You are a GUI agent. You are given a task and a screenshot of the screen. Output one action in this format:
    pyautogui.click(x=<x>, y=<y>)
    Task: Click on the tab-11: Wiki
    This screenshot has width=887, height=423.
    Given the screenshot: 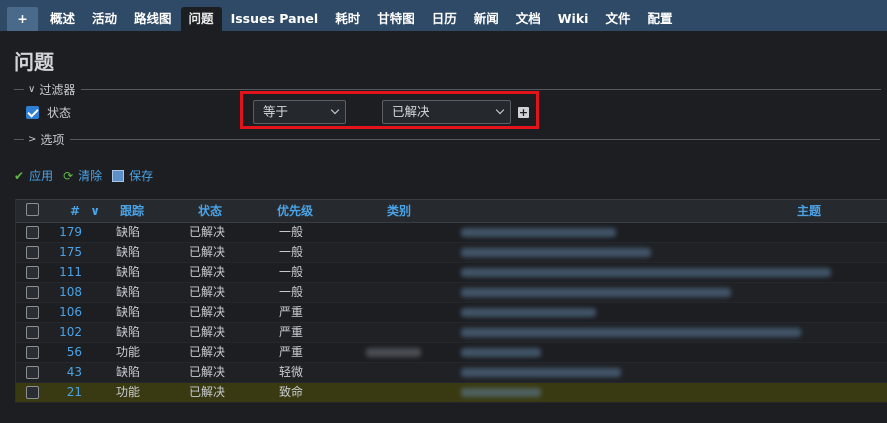 What is the action you would take?
    pyautogui.click(x=573, y=19)
    